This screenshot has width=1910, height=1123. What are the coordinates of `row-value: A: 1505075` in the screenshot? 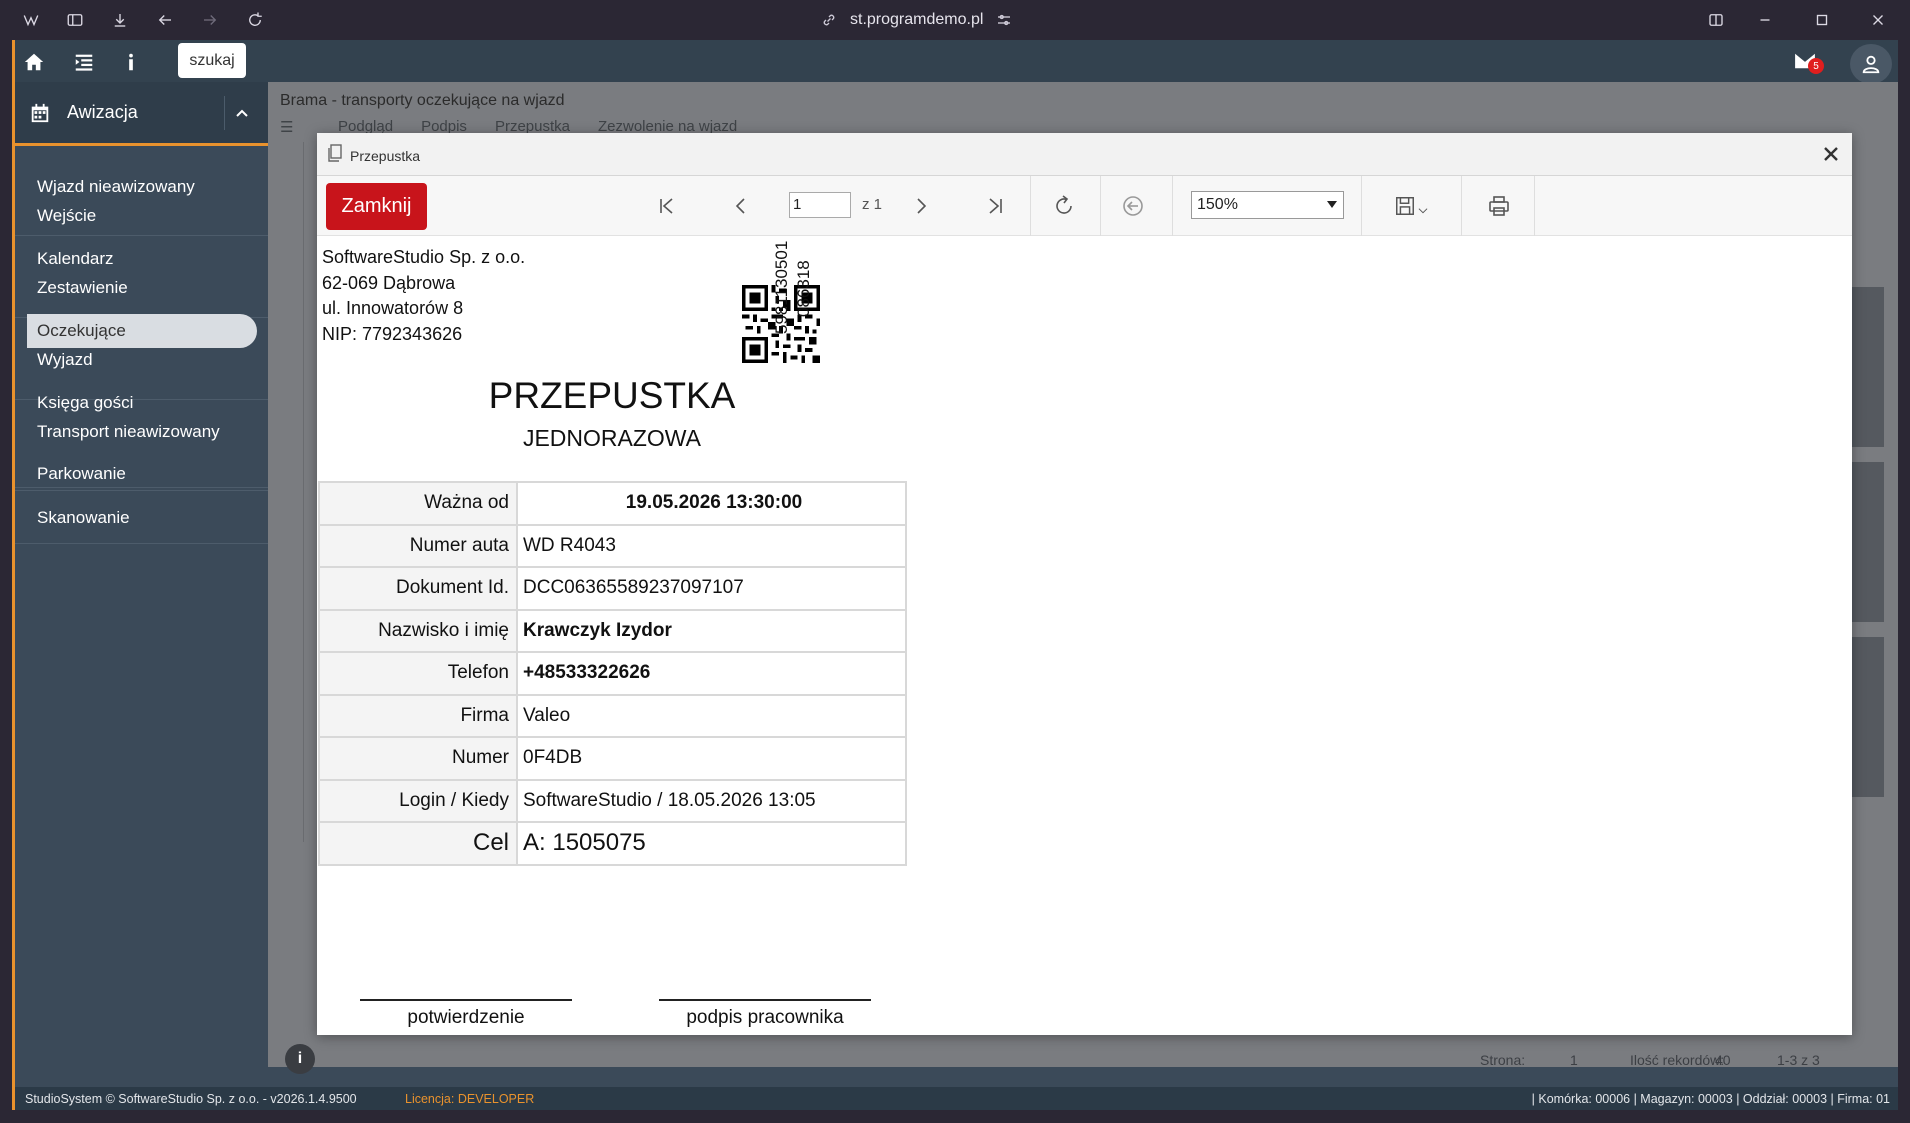 It's located at (711, 843).